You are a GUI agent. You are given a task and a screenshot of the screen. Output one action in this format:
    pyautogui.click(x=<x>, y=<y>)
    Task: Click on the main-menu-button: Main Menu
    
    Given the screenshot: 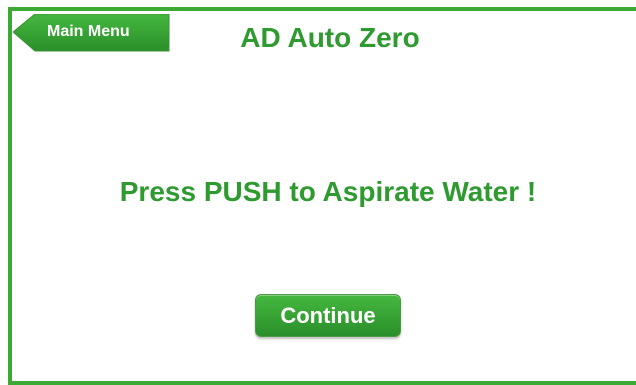 What is the action you would take?
    pyautogui.click(x=92, y=33)
    